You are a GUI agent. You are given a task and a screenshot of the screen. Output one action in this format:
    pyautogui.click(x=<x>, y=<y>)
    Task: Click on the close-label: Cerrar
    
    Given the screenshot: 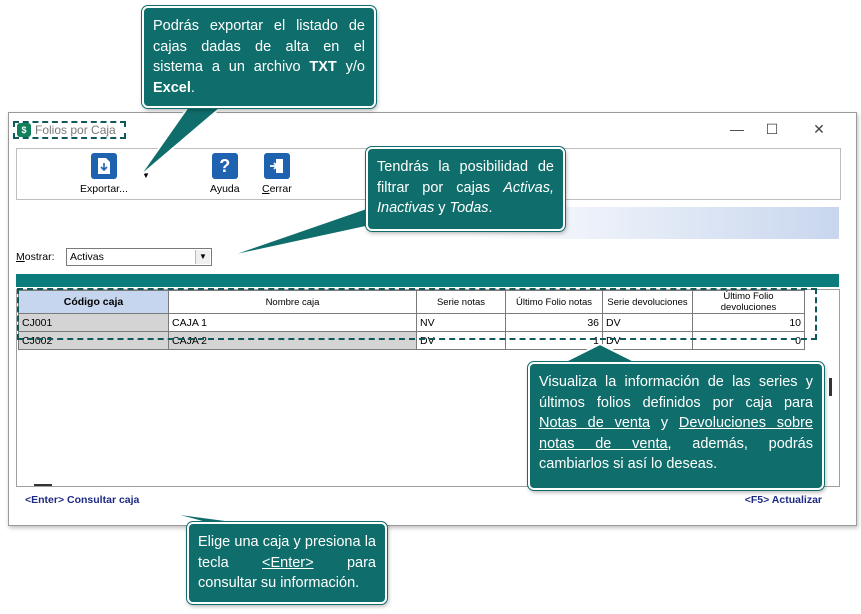 What is the action you would take?
    pyautogui.click(x=277, y=189)
    